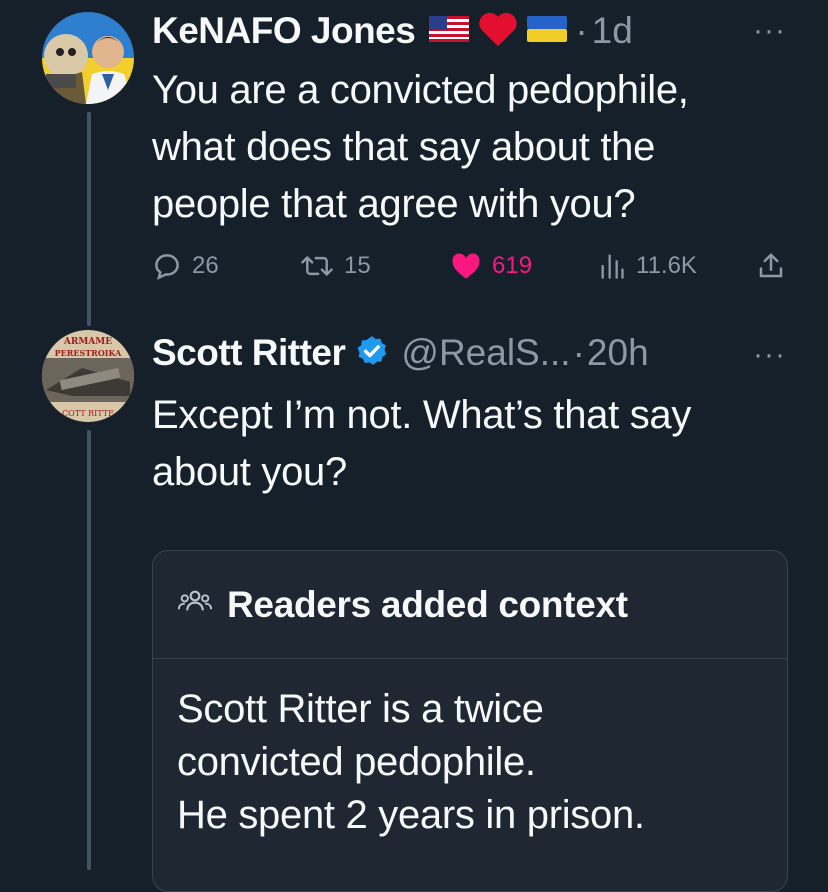 This screenshot has height=892, width=828. What do you see at coordinates (88, 376) in the screenshot?
I see `avatar-scott-ritter: ARMAME PERESTROIKA COTT RITTE` at bounding box center [88, 376].